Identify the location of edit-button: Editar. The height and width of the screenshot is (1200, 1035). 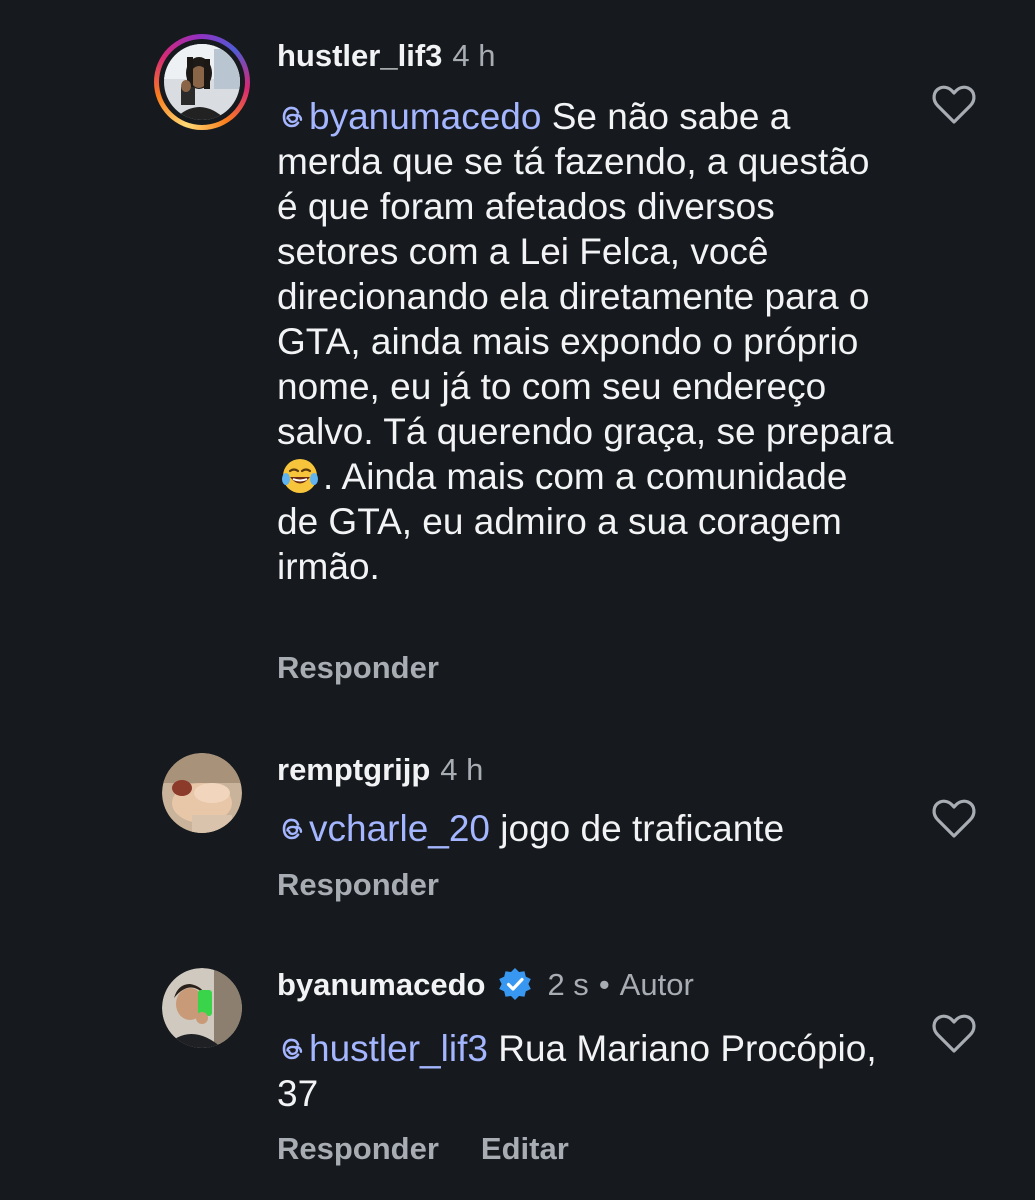
(525, 1148).